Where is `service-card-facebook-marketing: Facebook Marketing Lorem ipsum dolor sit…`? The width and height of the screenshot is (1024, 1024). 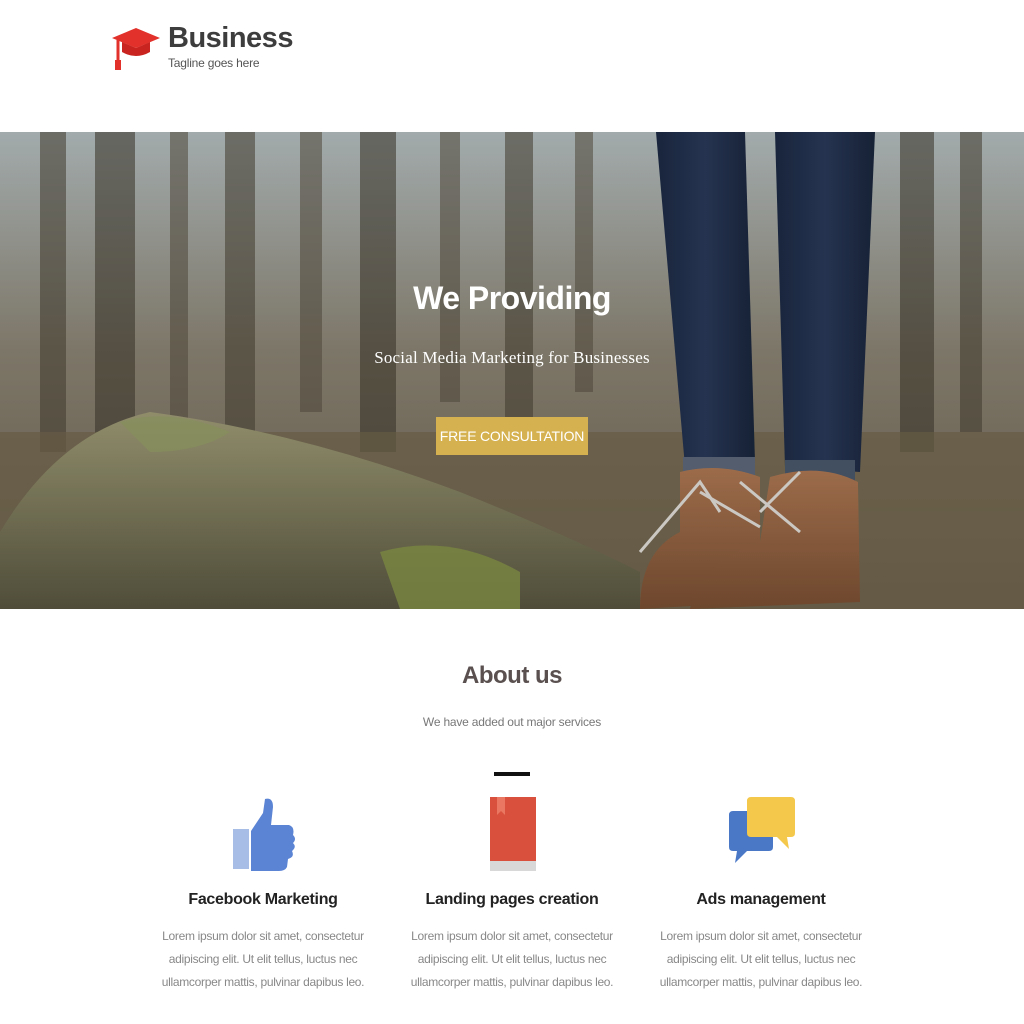
service-card-facebook-marketing: Facebook Marketing Lorem ipsum dolor sit… is located at coordinates (263, 894).